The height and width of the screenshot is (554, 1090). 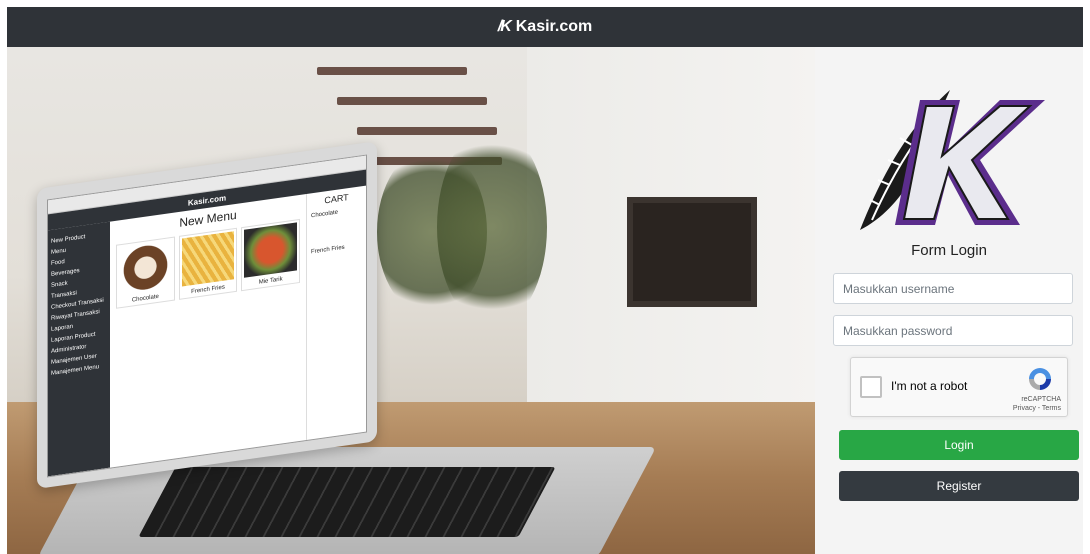 I want to click on brand: /K Kasir.com, so click(x=545, y=27).